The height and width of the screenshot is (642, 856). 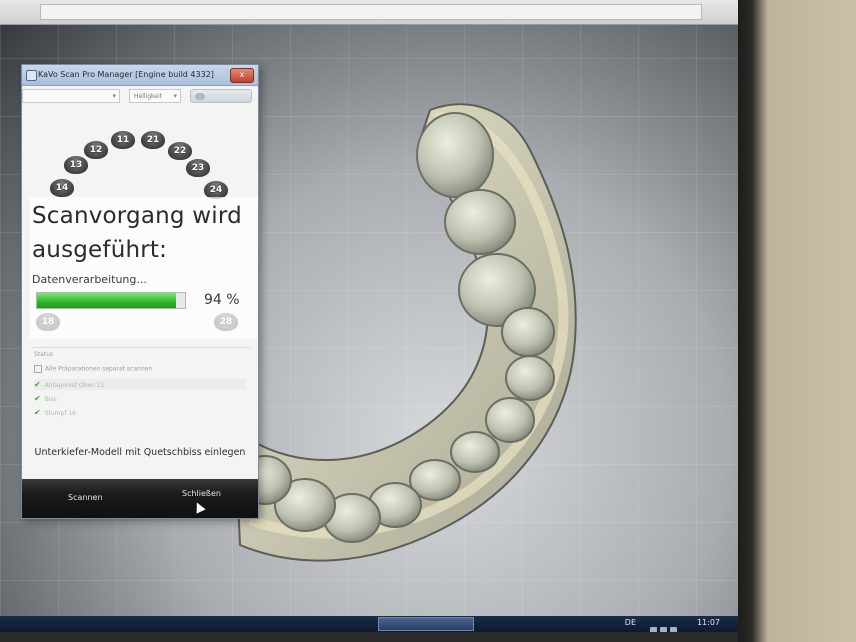 I want to click on status-item-label: Biss, so click(x=50, y=399).